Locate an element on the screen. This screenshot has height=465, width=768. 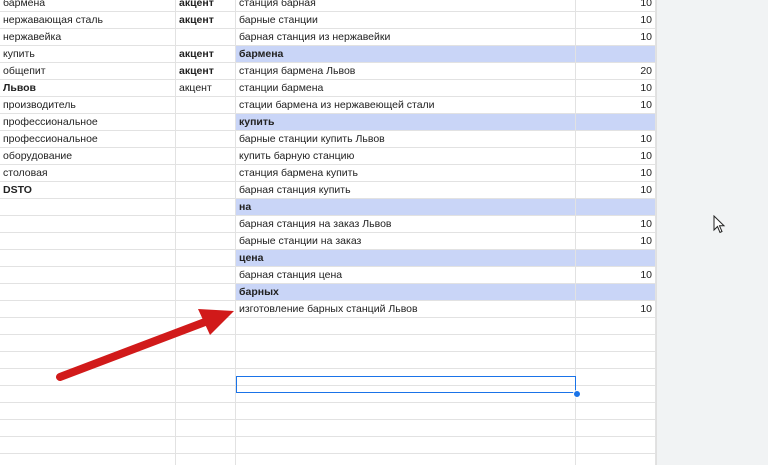
cell-keyword: нержавейка is located at coordinates (88, 37).